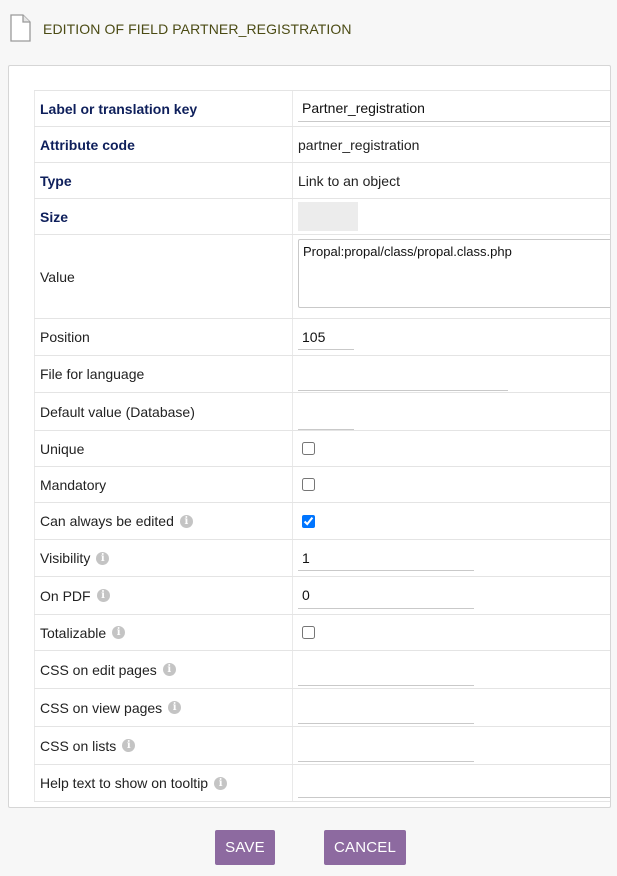 This screenshot has height=876, width=617. I want to click on cancel-button: CANCEL, so click(365, 847).